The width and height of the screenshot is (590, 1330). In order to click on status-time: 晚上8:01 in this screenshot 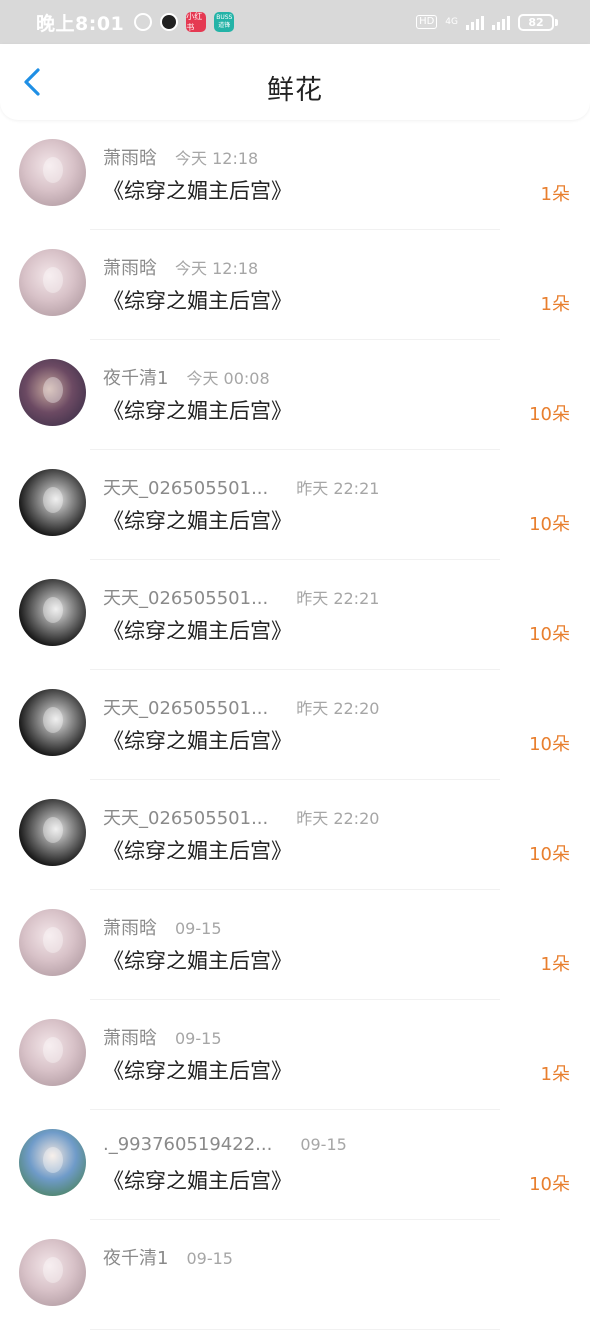, I will do `click(80, 23)`.